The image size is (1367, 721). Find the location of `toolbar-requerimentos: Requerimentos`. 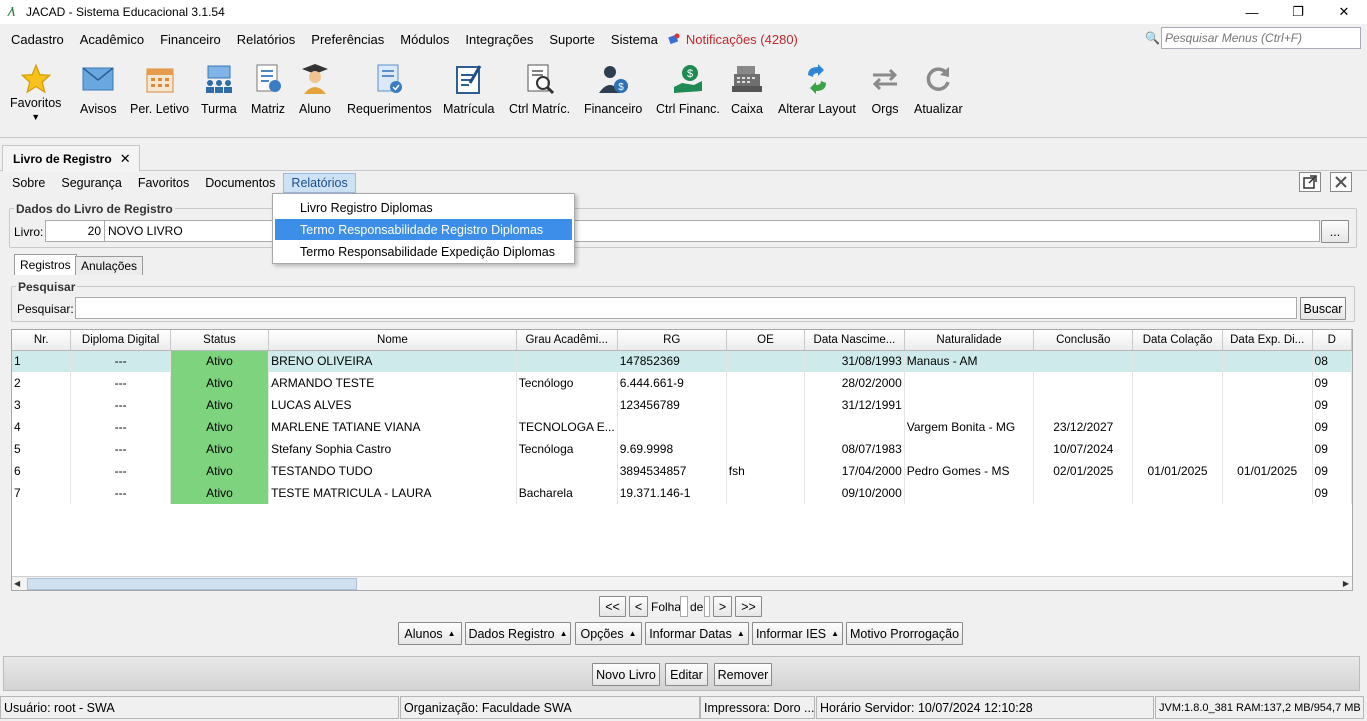

toolbar-requerimentos: Requerimentos is located at coordinates (389, 89).